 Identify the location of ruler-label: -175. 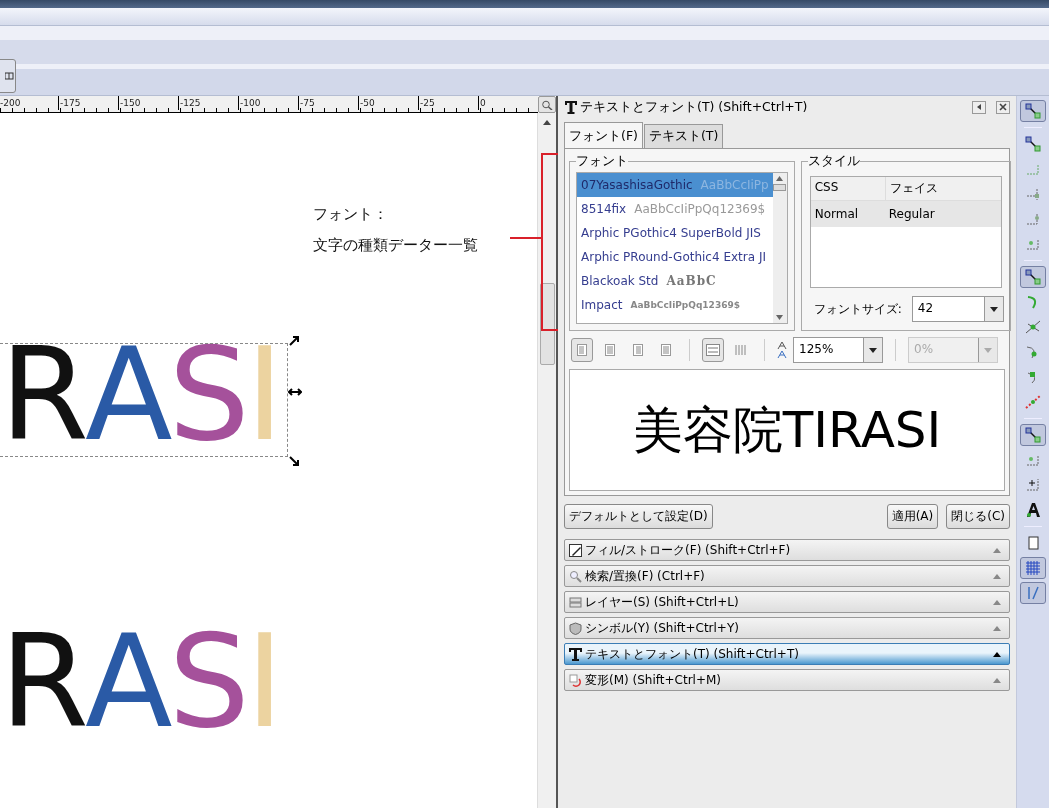
(69, 103).